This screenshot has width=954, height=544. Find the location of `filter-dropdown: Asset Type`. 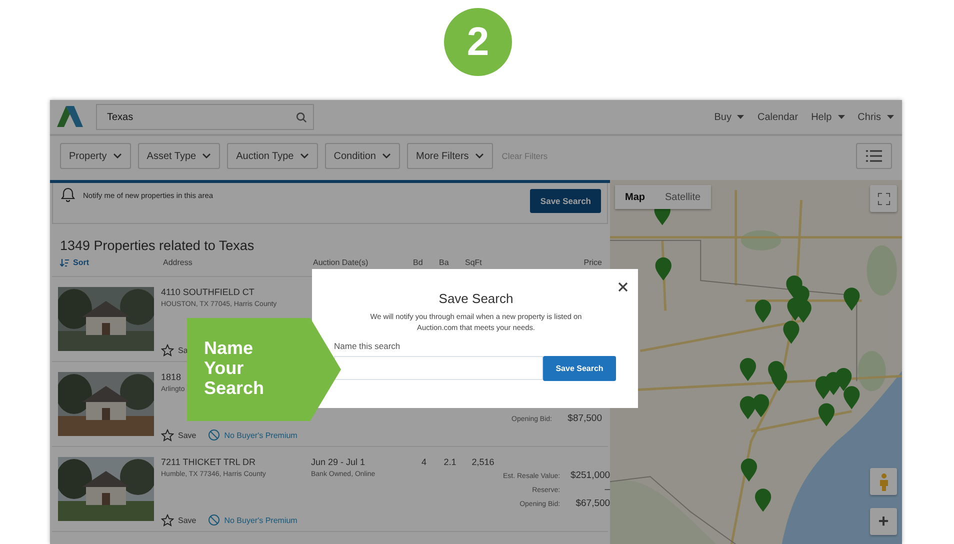

filter-dropdown: Asset Type is located at coordinates (179, 156).